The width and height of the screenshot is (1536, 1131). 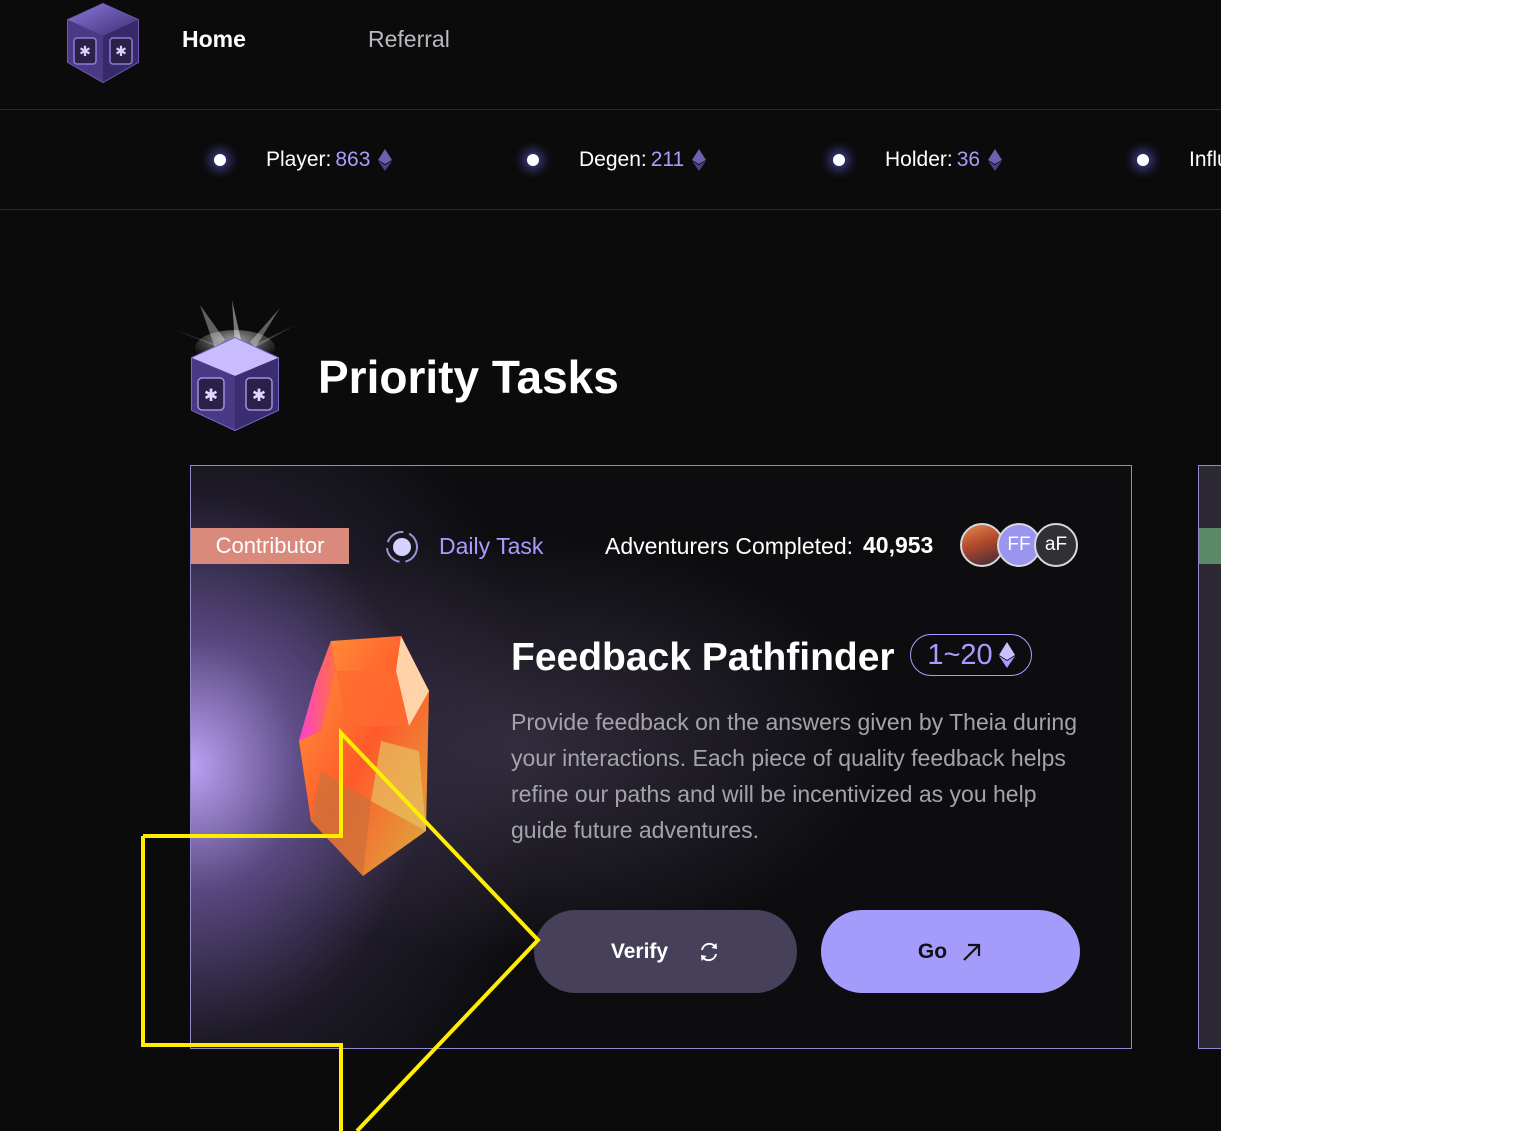 I want to click on stat-value: 36, so click(x=968, y=159).